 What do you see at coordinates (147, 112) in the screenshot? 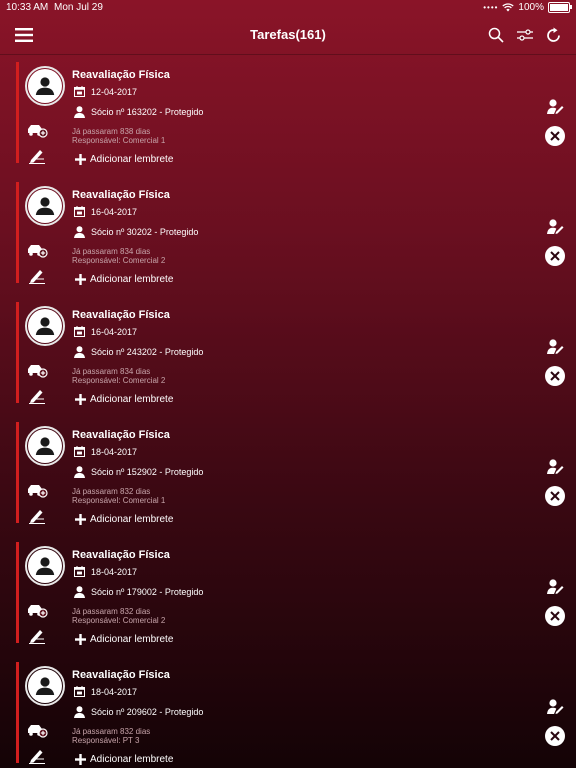
I see `task-socio: Sócio nº 163202 - Protegido` at bounding box center [147, 112].